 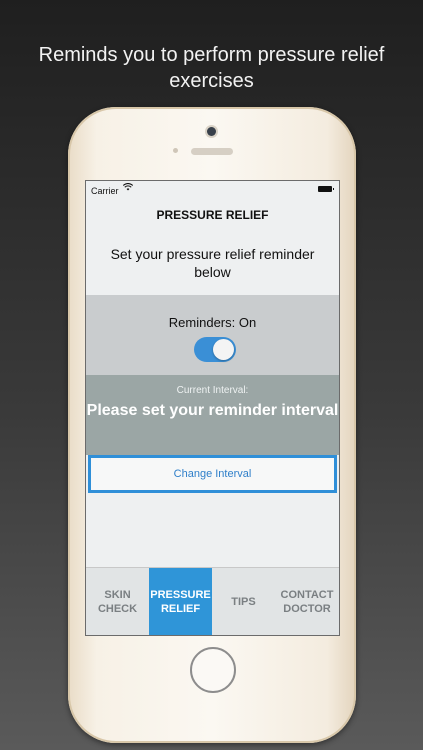 I want to click on reminders-label: Reminders: On, so click(x=212, y=322).